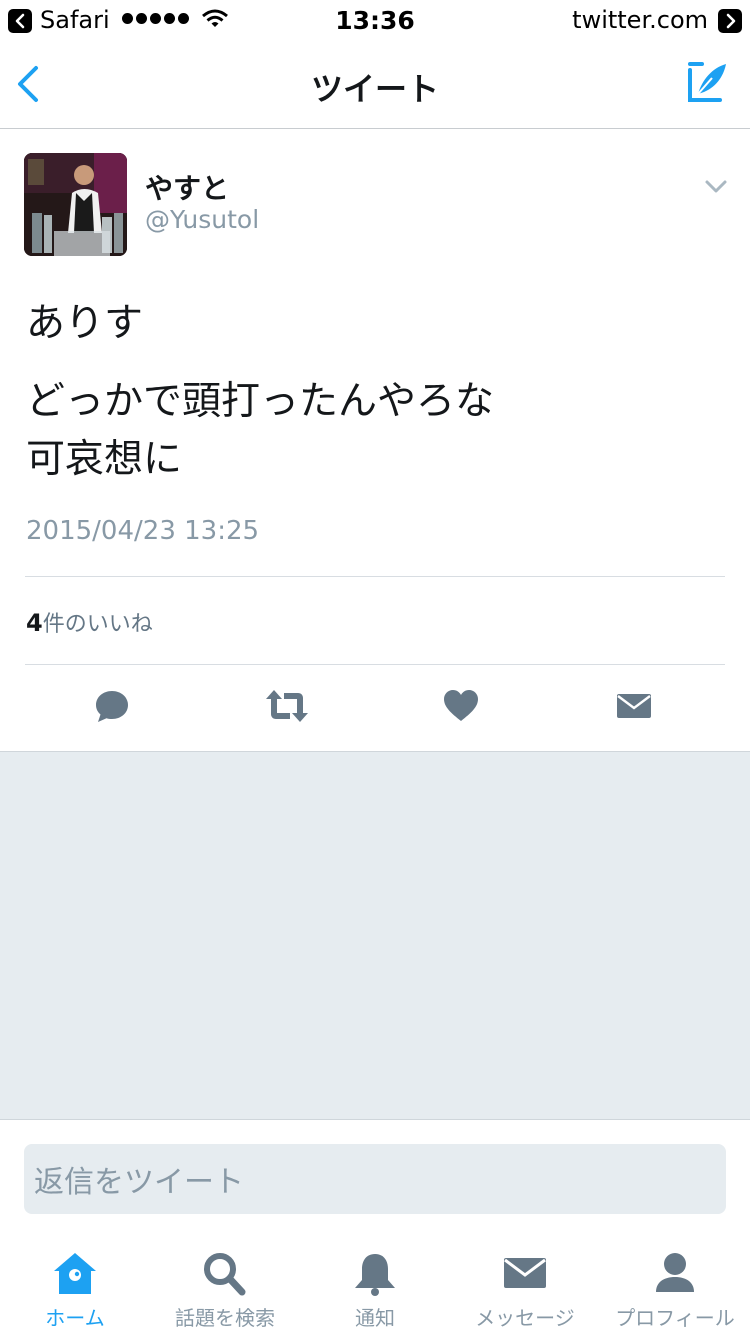  Describe the element at coordinates (675, 1272) in the screenshot. I see `person-icon` at that location.